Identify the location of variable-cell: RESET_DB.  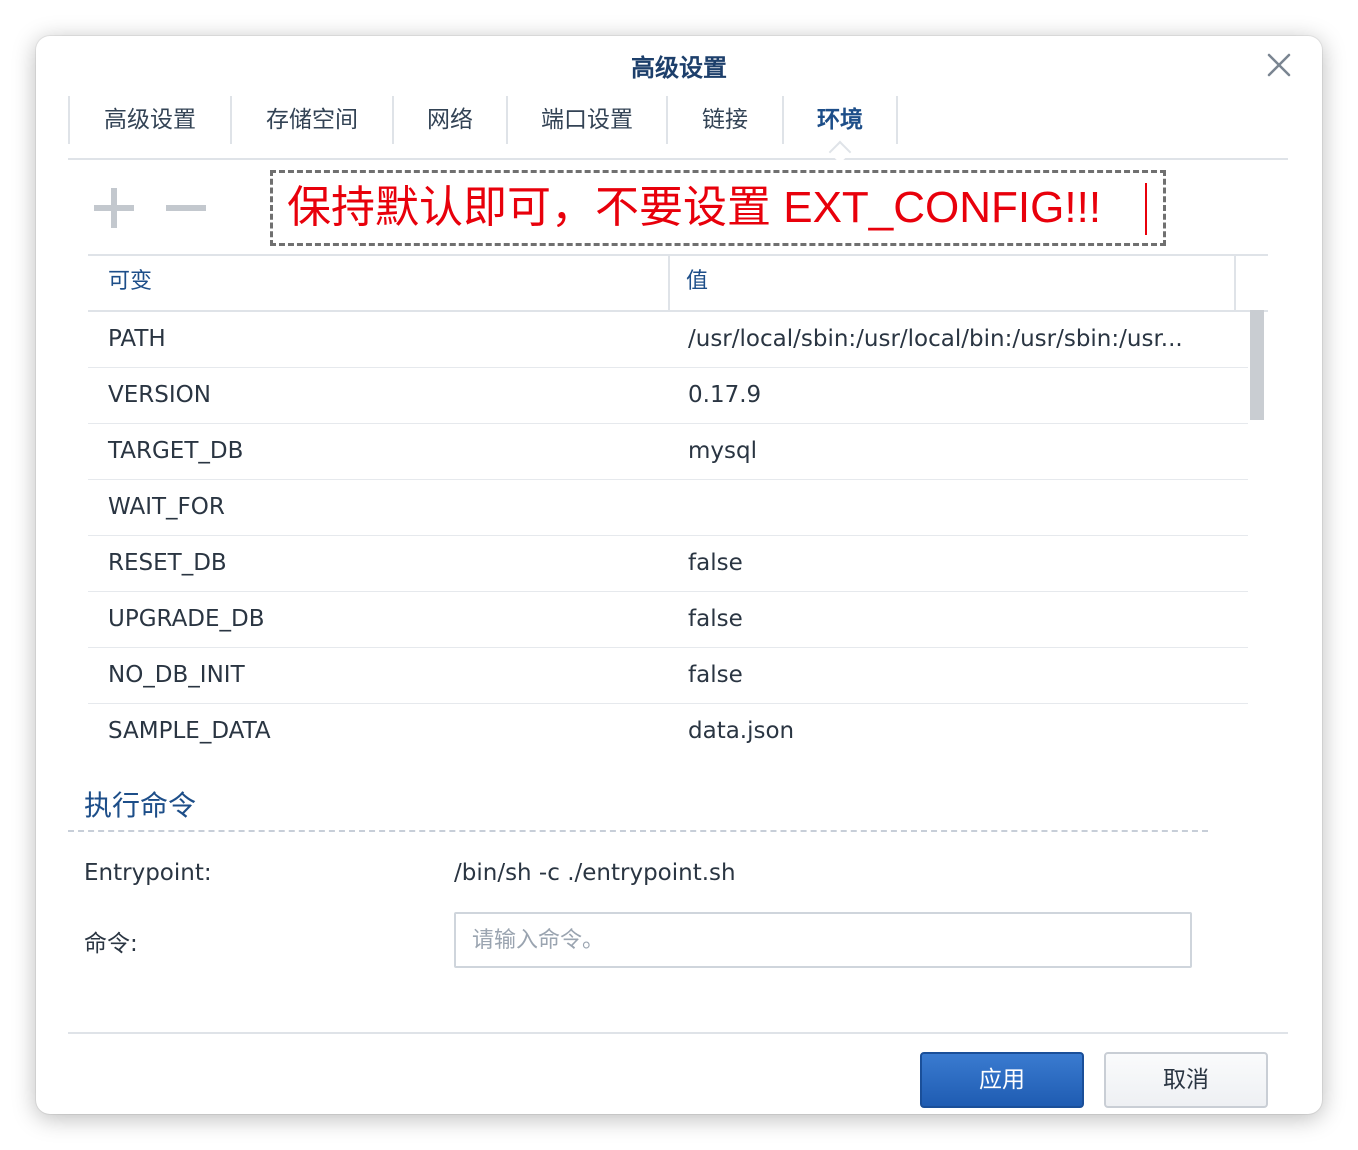
(167, 563).